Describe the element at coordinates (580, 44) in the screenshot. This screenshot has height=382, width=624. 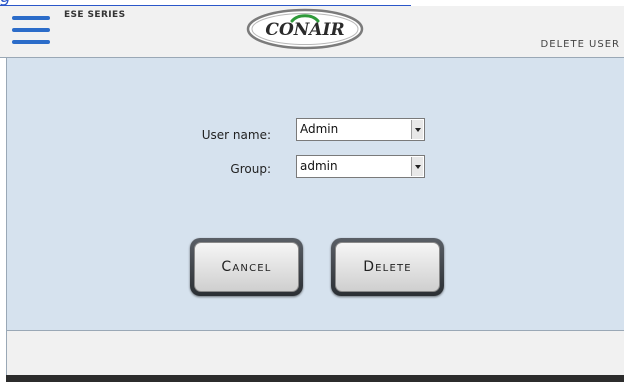
I see `screen-title: DELETE USER` at that location.